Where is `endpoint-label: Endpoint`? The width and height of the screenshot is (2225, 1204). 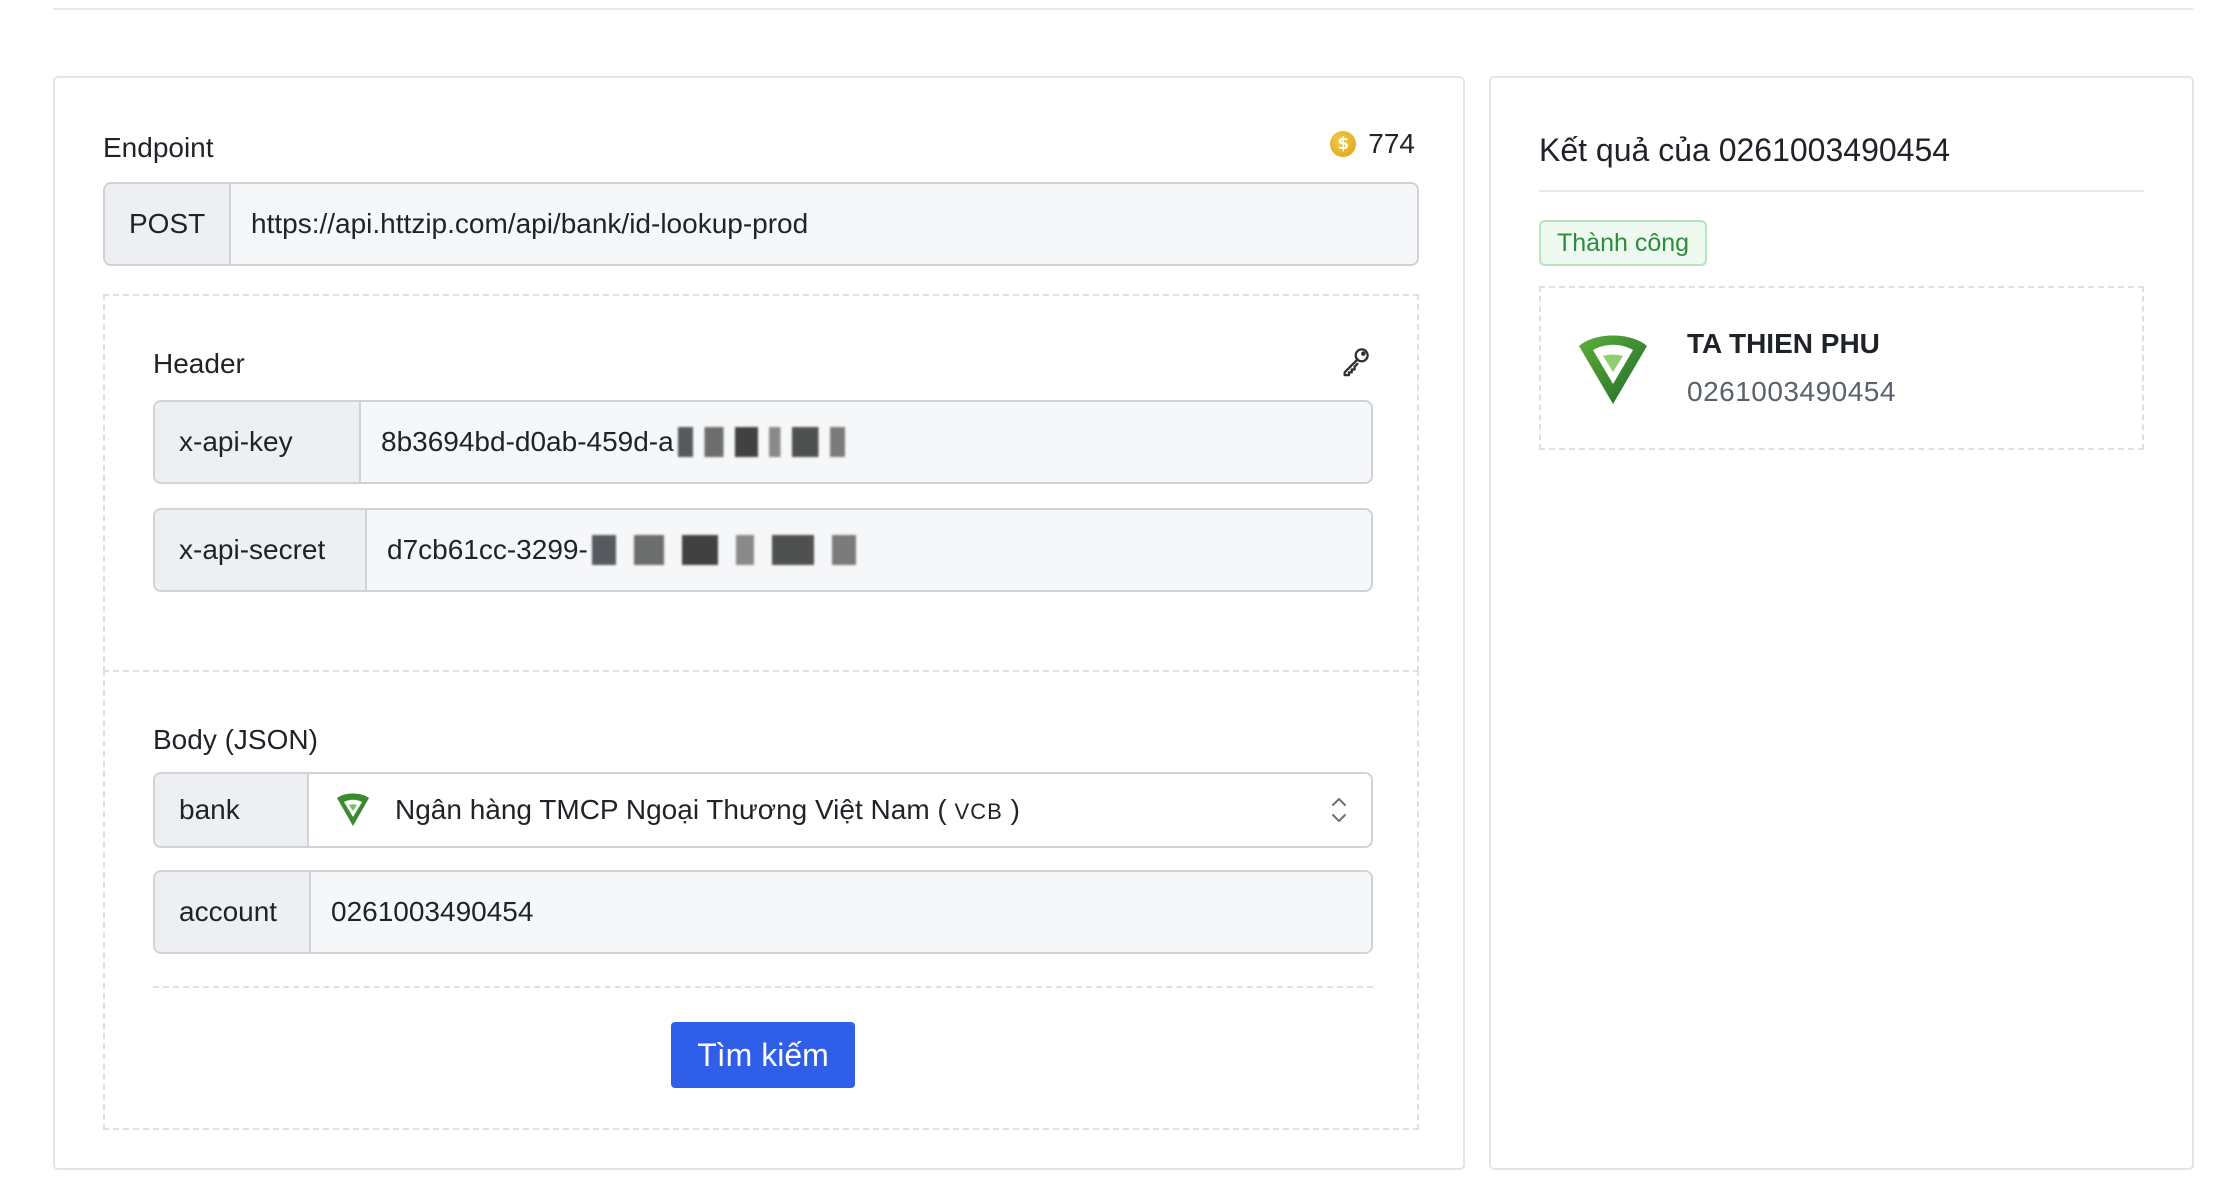 endpoint-label: Endpoint is located at coordinates (158, 147).